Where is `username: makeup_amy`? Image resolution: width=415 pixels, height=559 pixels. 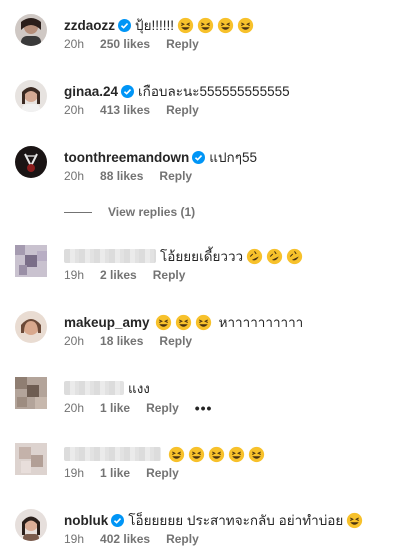
username: makeup_amy is located at coordinates (107, 322).